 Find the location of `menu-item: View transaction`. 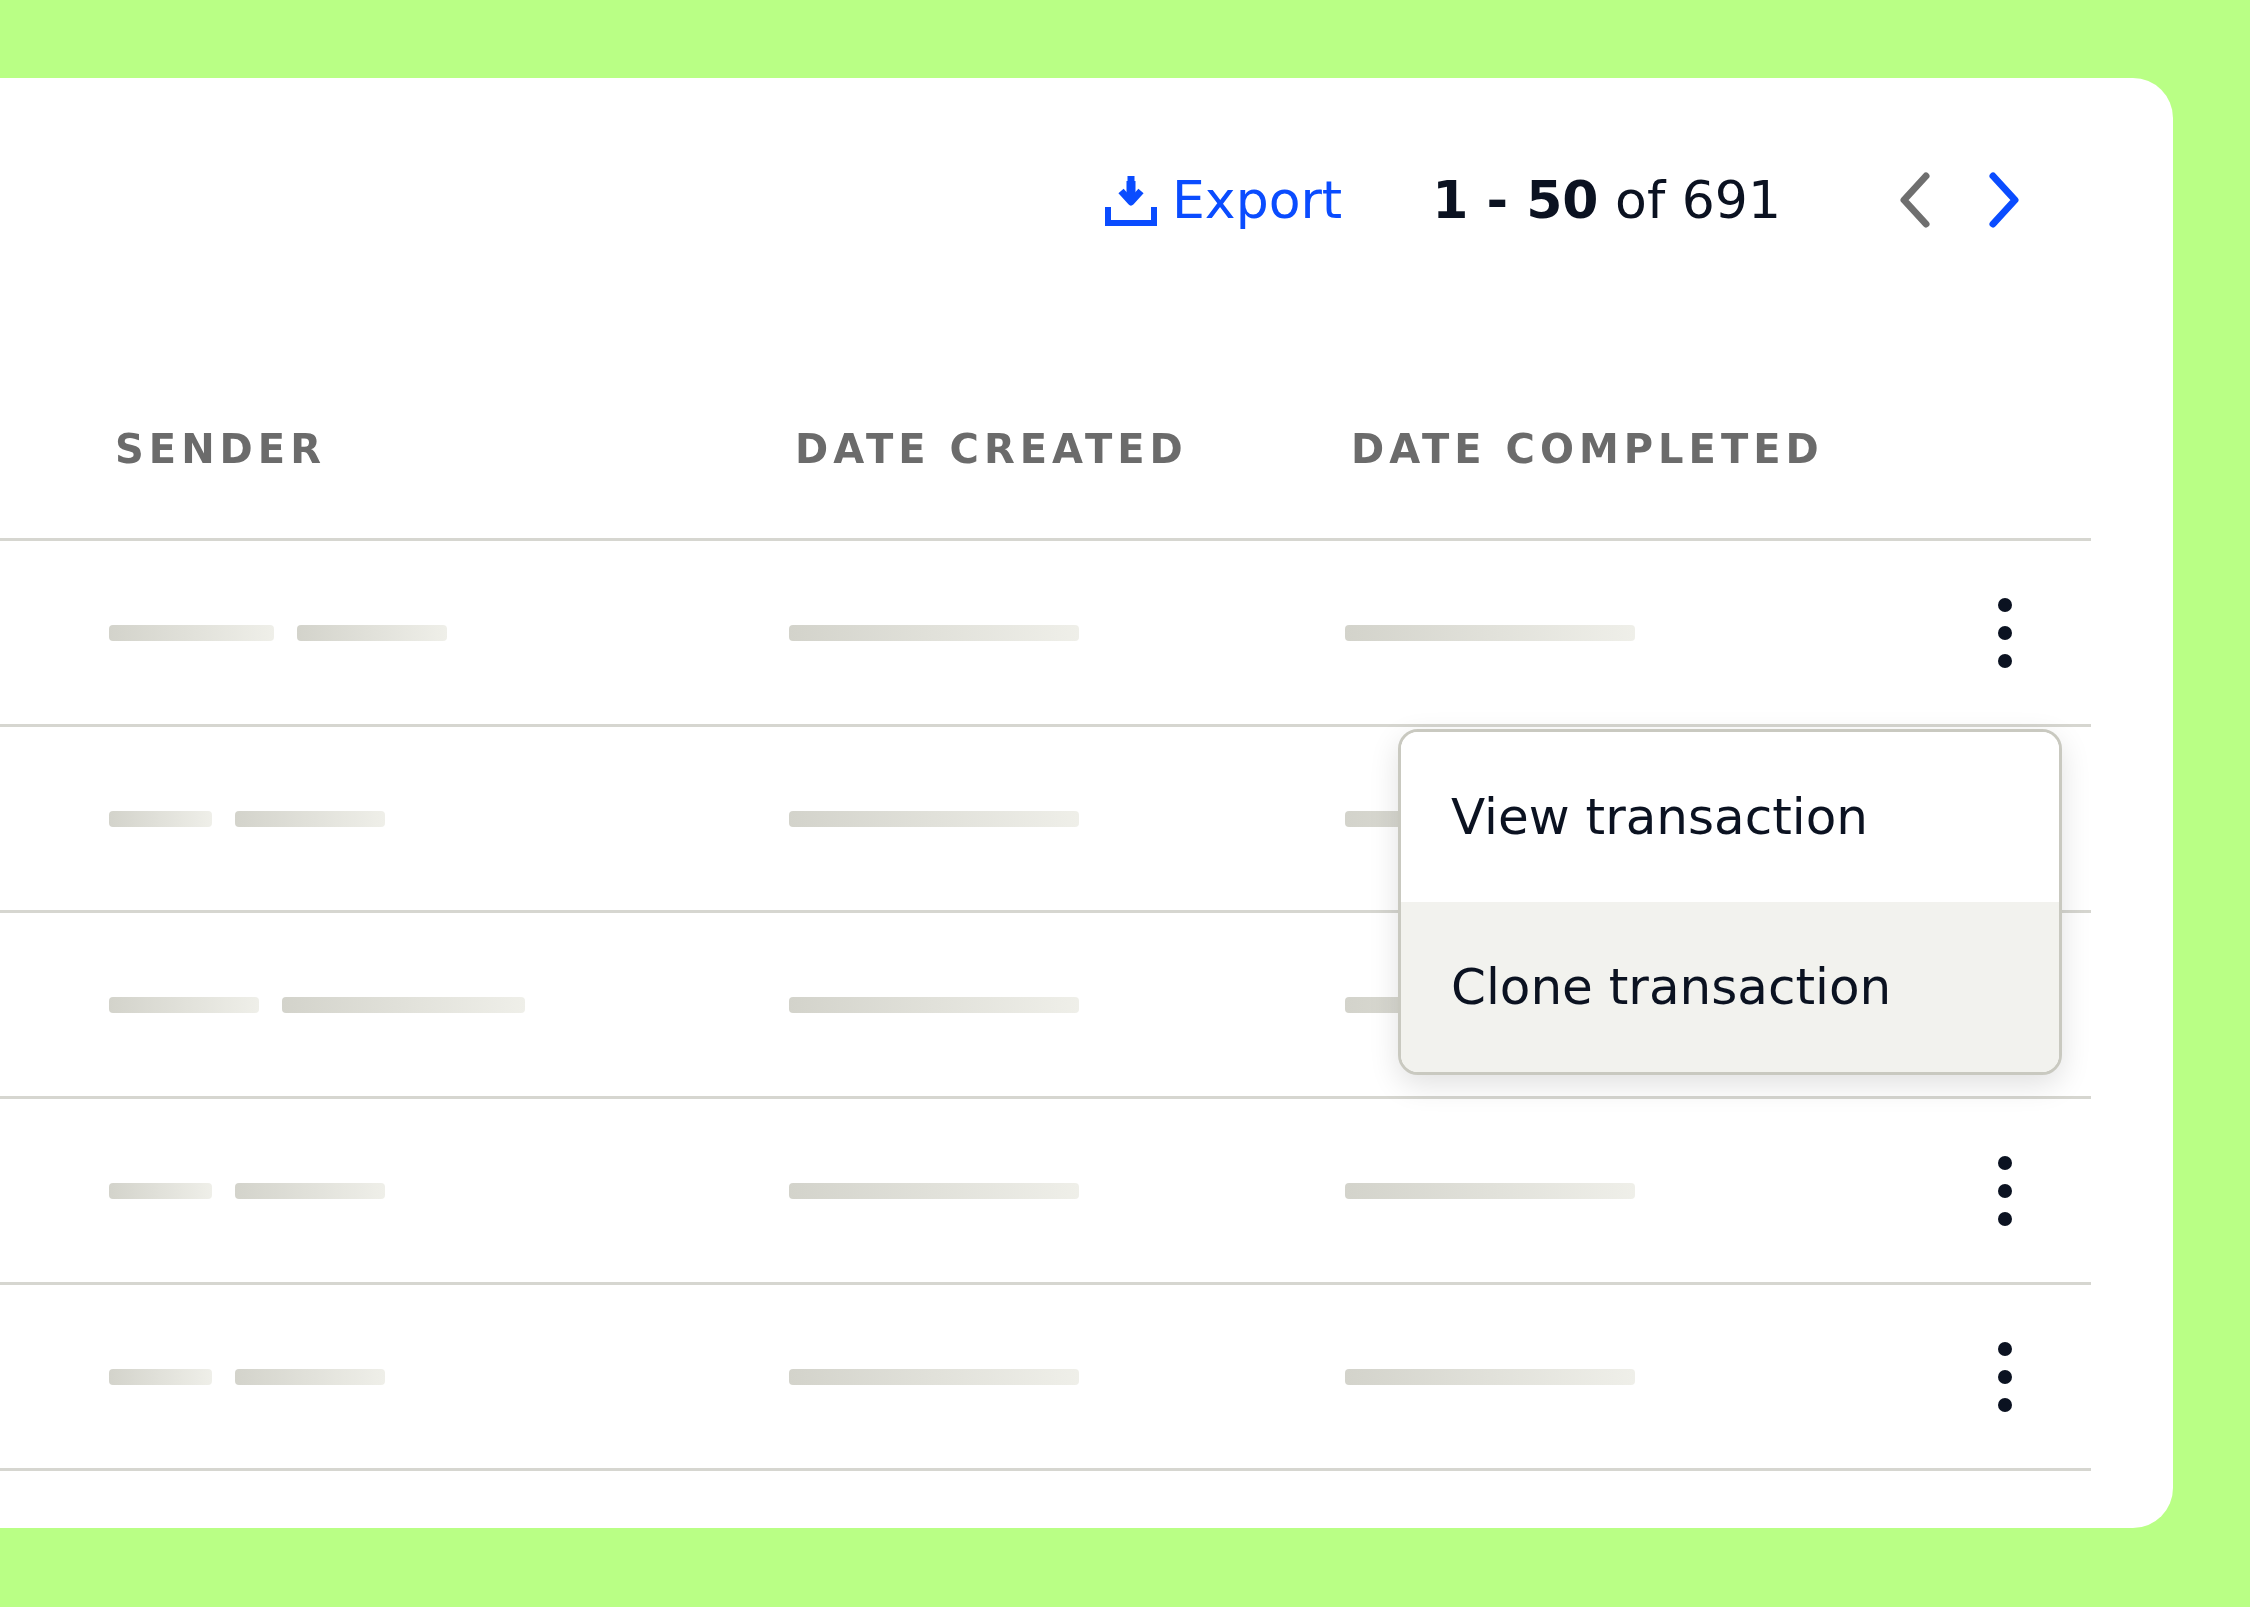

menu-item: View transaction is located at coordinates (1730, 817).